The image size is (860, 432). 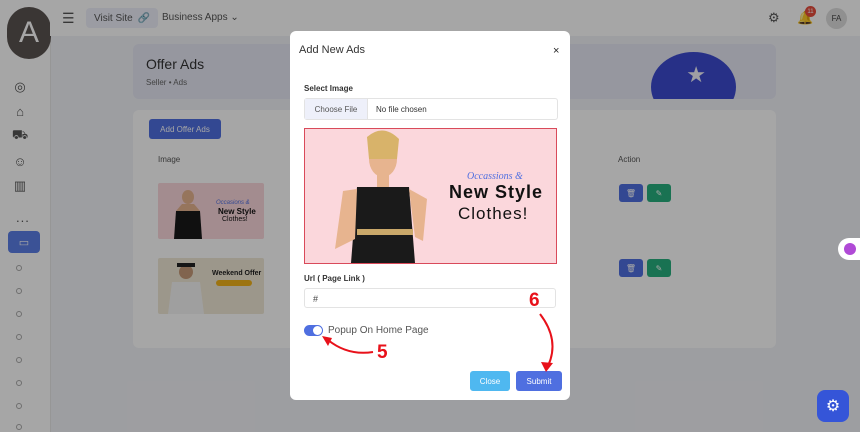 I want to click on step-5-label: 5, so click(x=382, y=352).